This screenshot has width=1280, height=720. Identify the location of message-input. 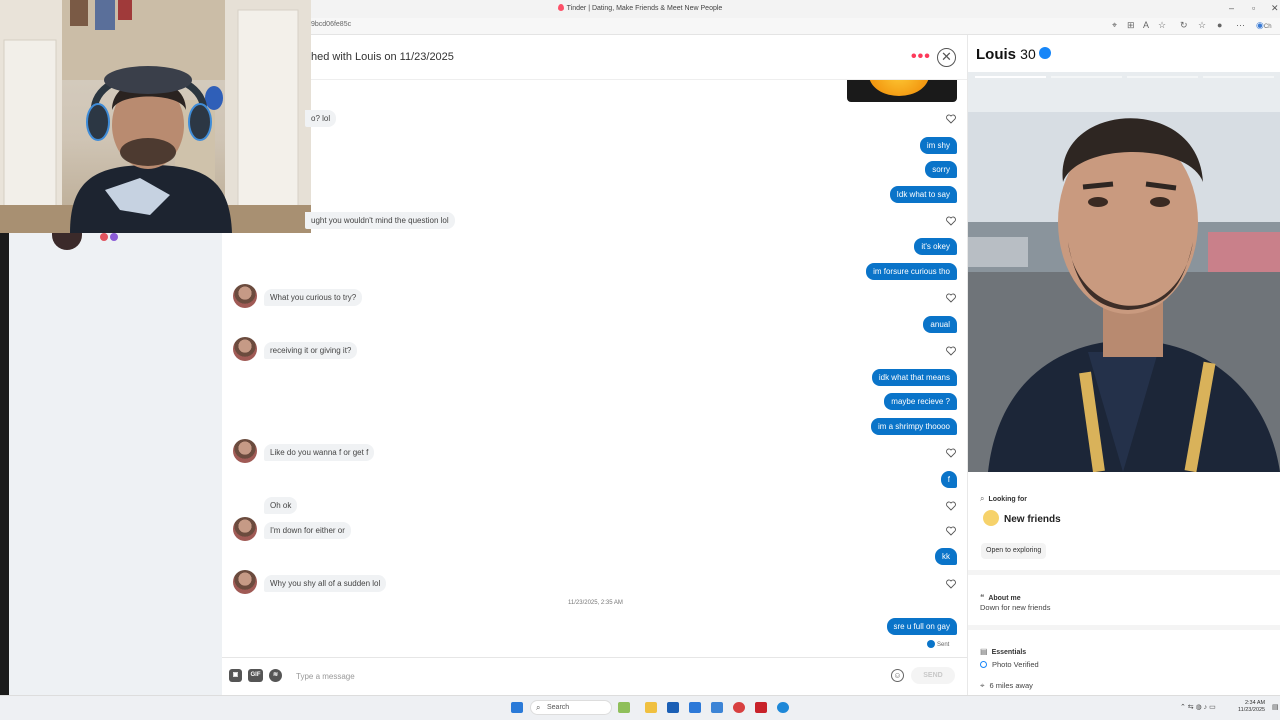
(576, 676).